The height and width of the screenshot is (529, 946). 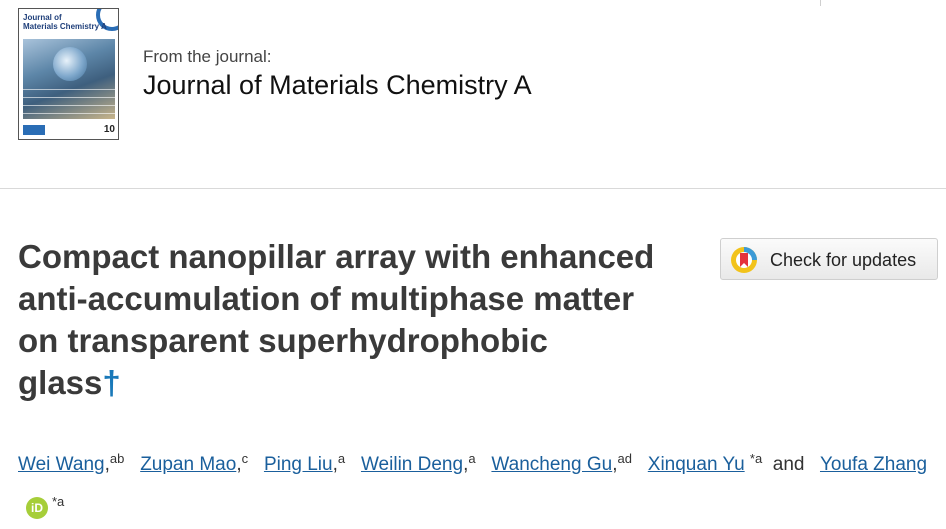 What do you see at coordinates (624, 458) in the screenshot?
I see `affiliation-marker: ad` at bounding box center [624, 458].